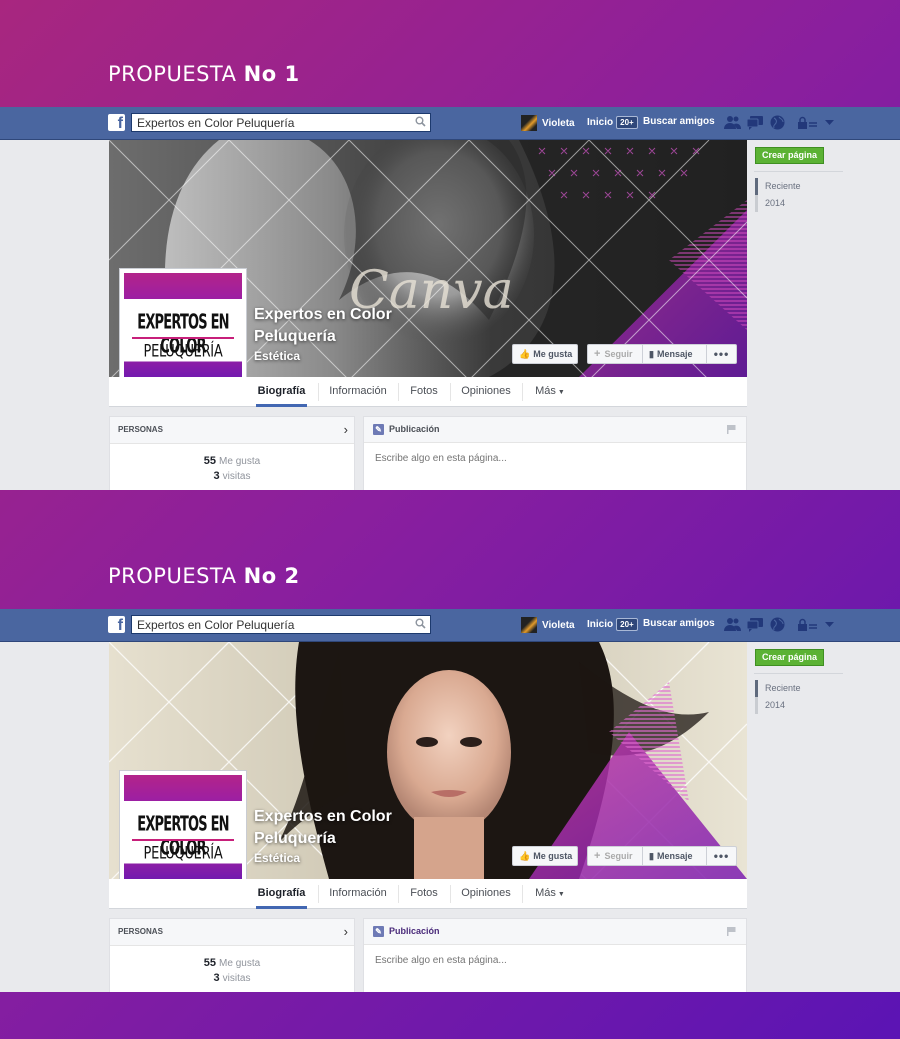  I want to click on proposal-title: PROPUESTA No 2, so click(204, 576).